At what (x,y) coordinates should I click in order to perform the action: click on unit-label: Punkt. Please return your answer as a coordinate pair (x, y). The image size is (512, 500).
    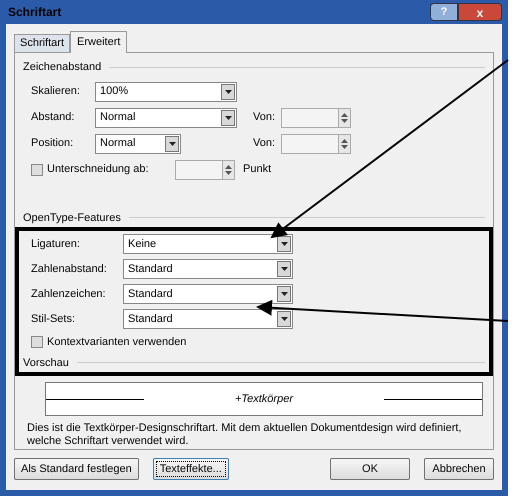
    Looking at the image, I should click on (257, 170).